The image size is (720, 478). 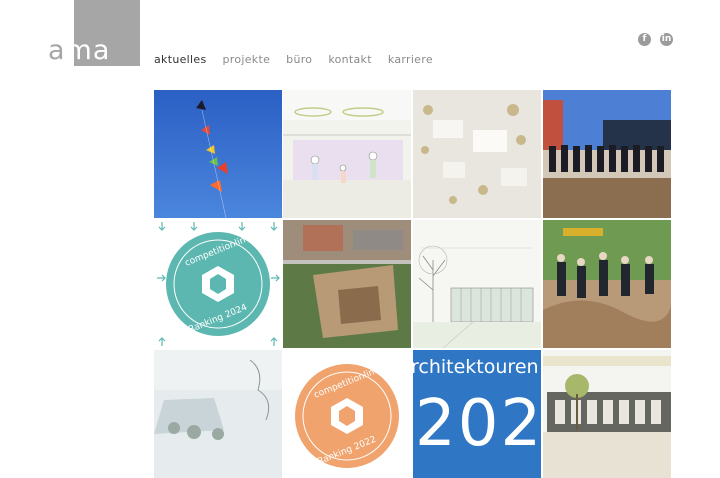 I want to click on news-tile-architektouren: rchitektouren 2022, so click(x=477, y=414).